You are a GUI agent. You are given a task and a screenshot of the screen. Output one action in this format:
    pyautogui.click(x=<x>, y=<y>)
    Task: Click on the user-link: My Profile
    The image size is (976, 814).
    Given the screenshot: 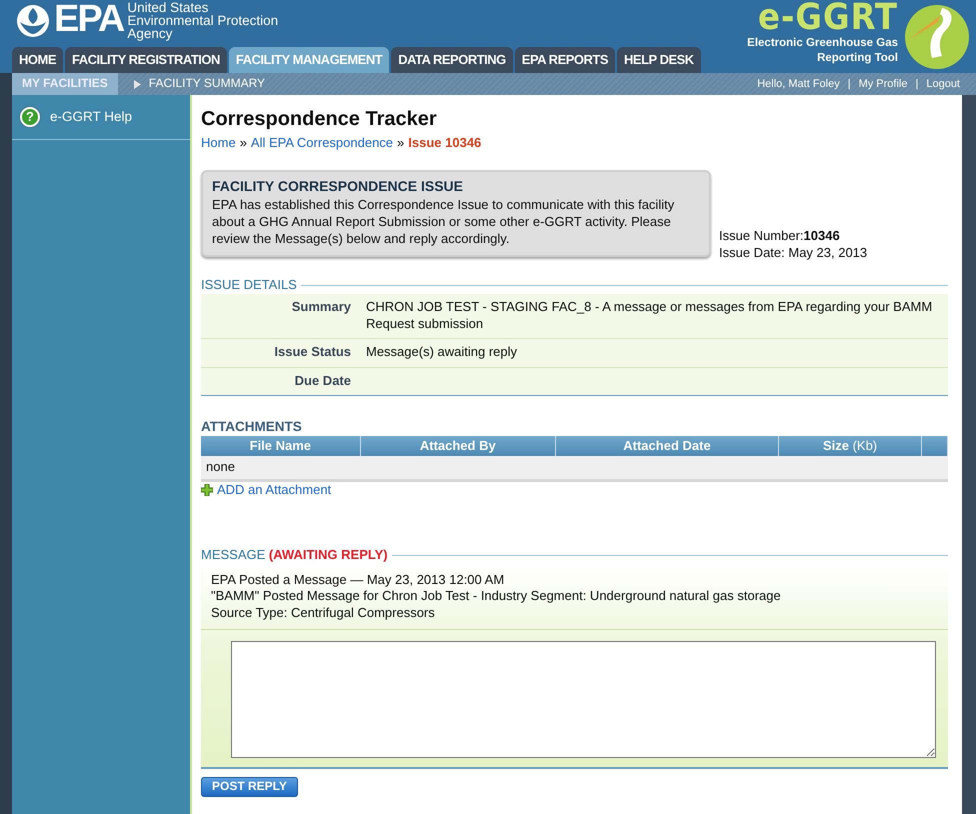 What is the action you would take?
    pyautogui.click(x=883, y=84)
    